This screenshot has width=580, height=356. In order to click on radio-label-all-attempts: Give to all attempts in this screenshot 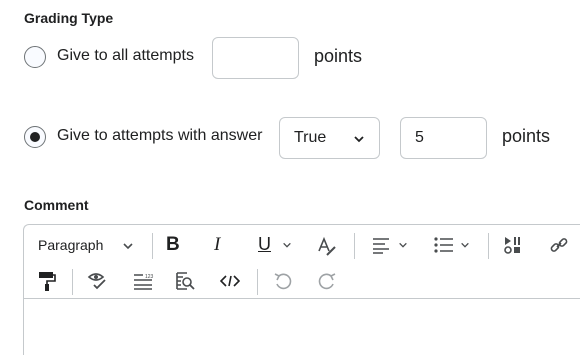, I will do `click(125, 55)`.